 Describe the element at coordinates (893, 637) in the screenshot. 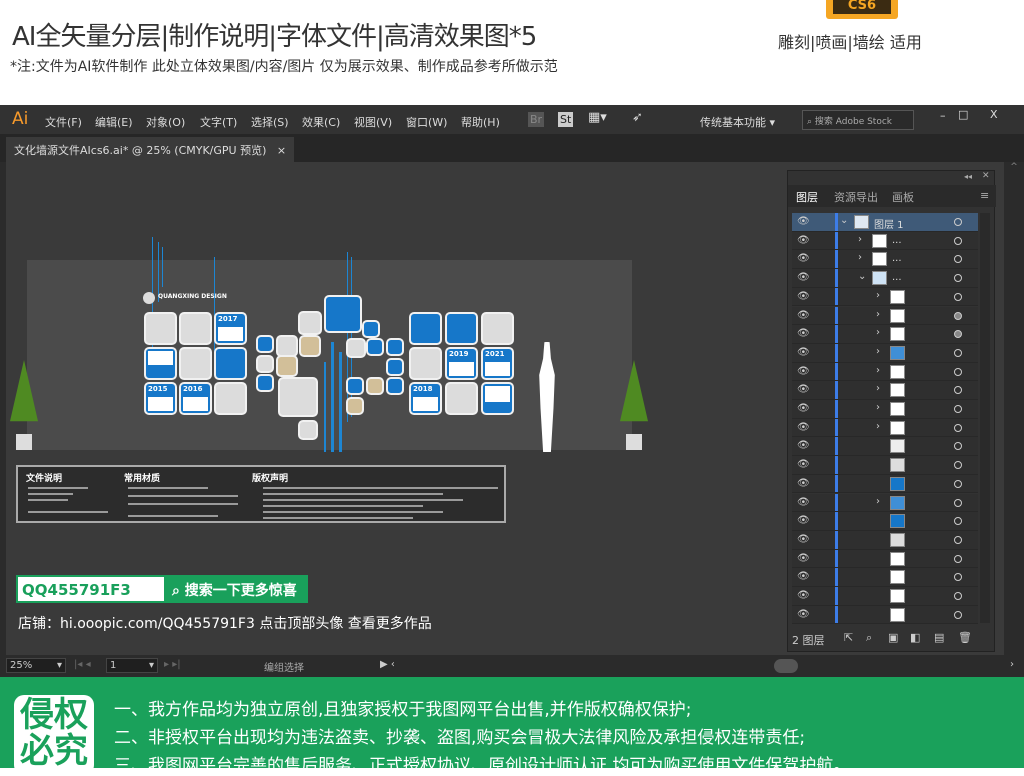

I see `clipping-mask-icon: ▣` at that location.